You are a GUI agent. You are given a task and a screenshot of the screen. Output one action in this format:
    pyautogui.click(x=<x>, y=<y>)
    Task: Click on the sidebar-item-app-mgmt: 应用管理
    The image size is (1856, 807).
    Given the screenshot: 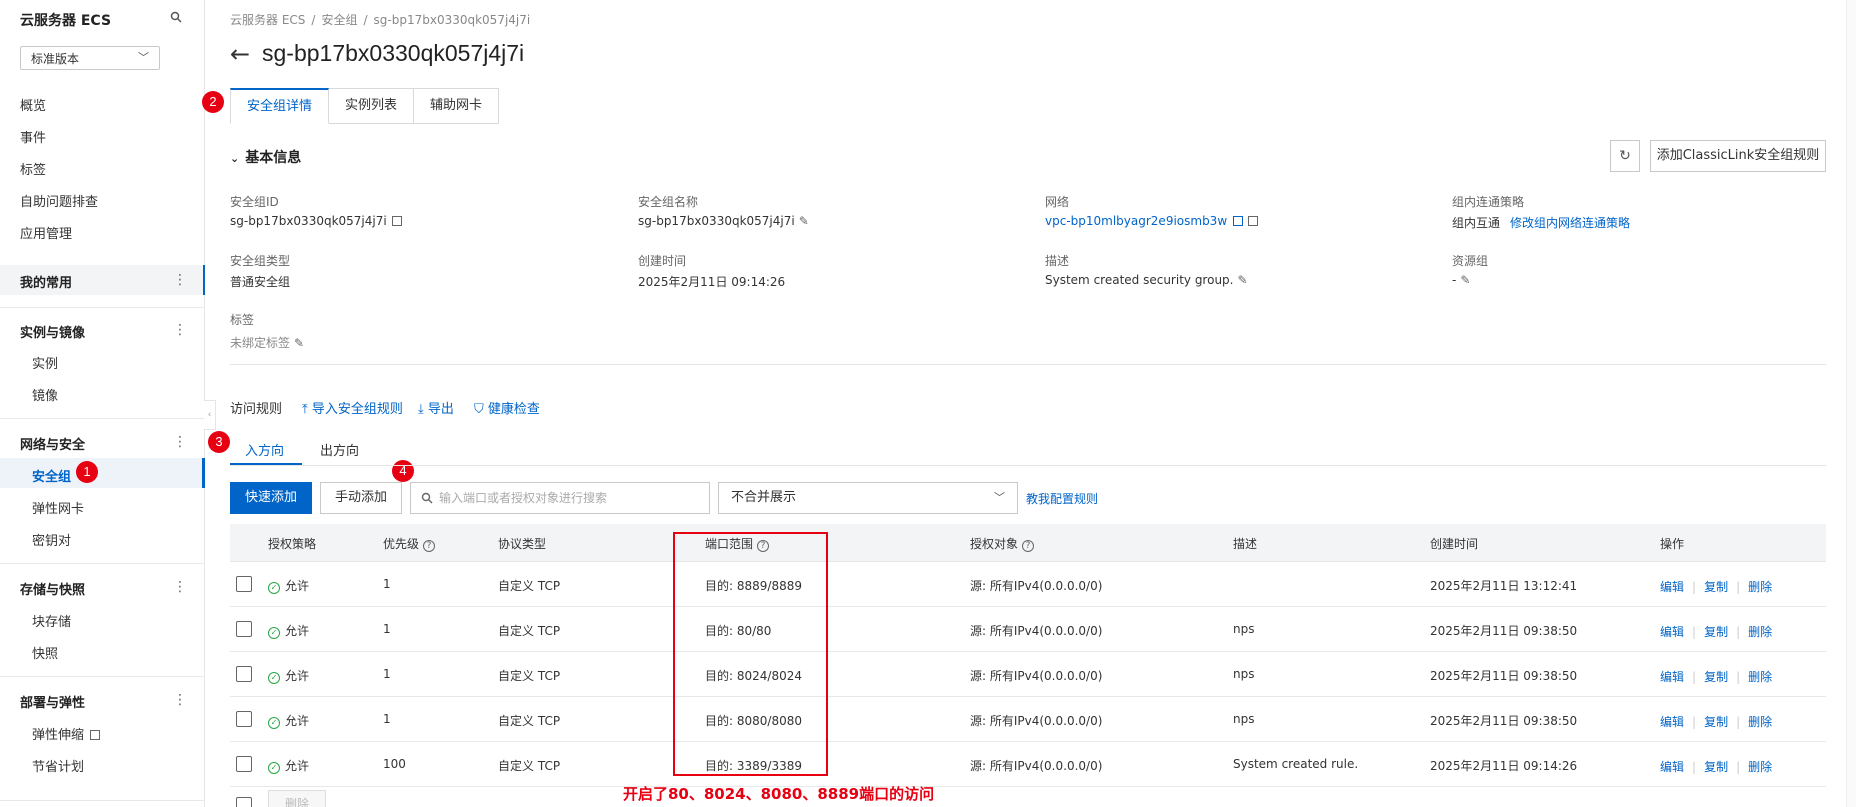 What is the action you would take?
    pyautogui.click(x=46, y=232)
    